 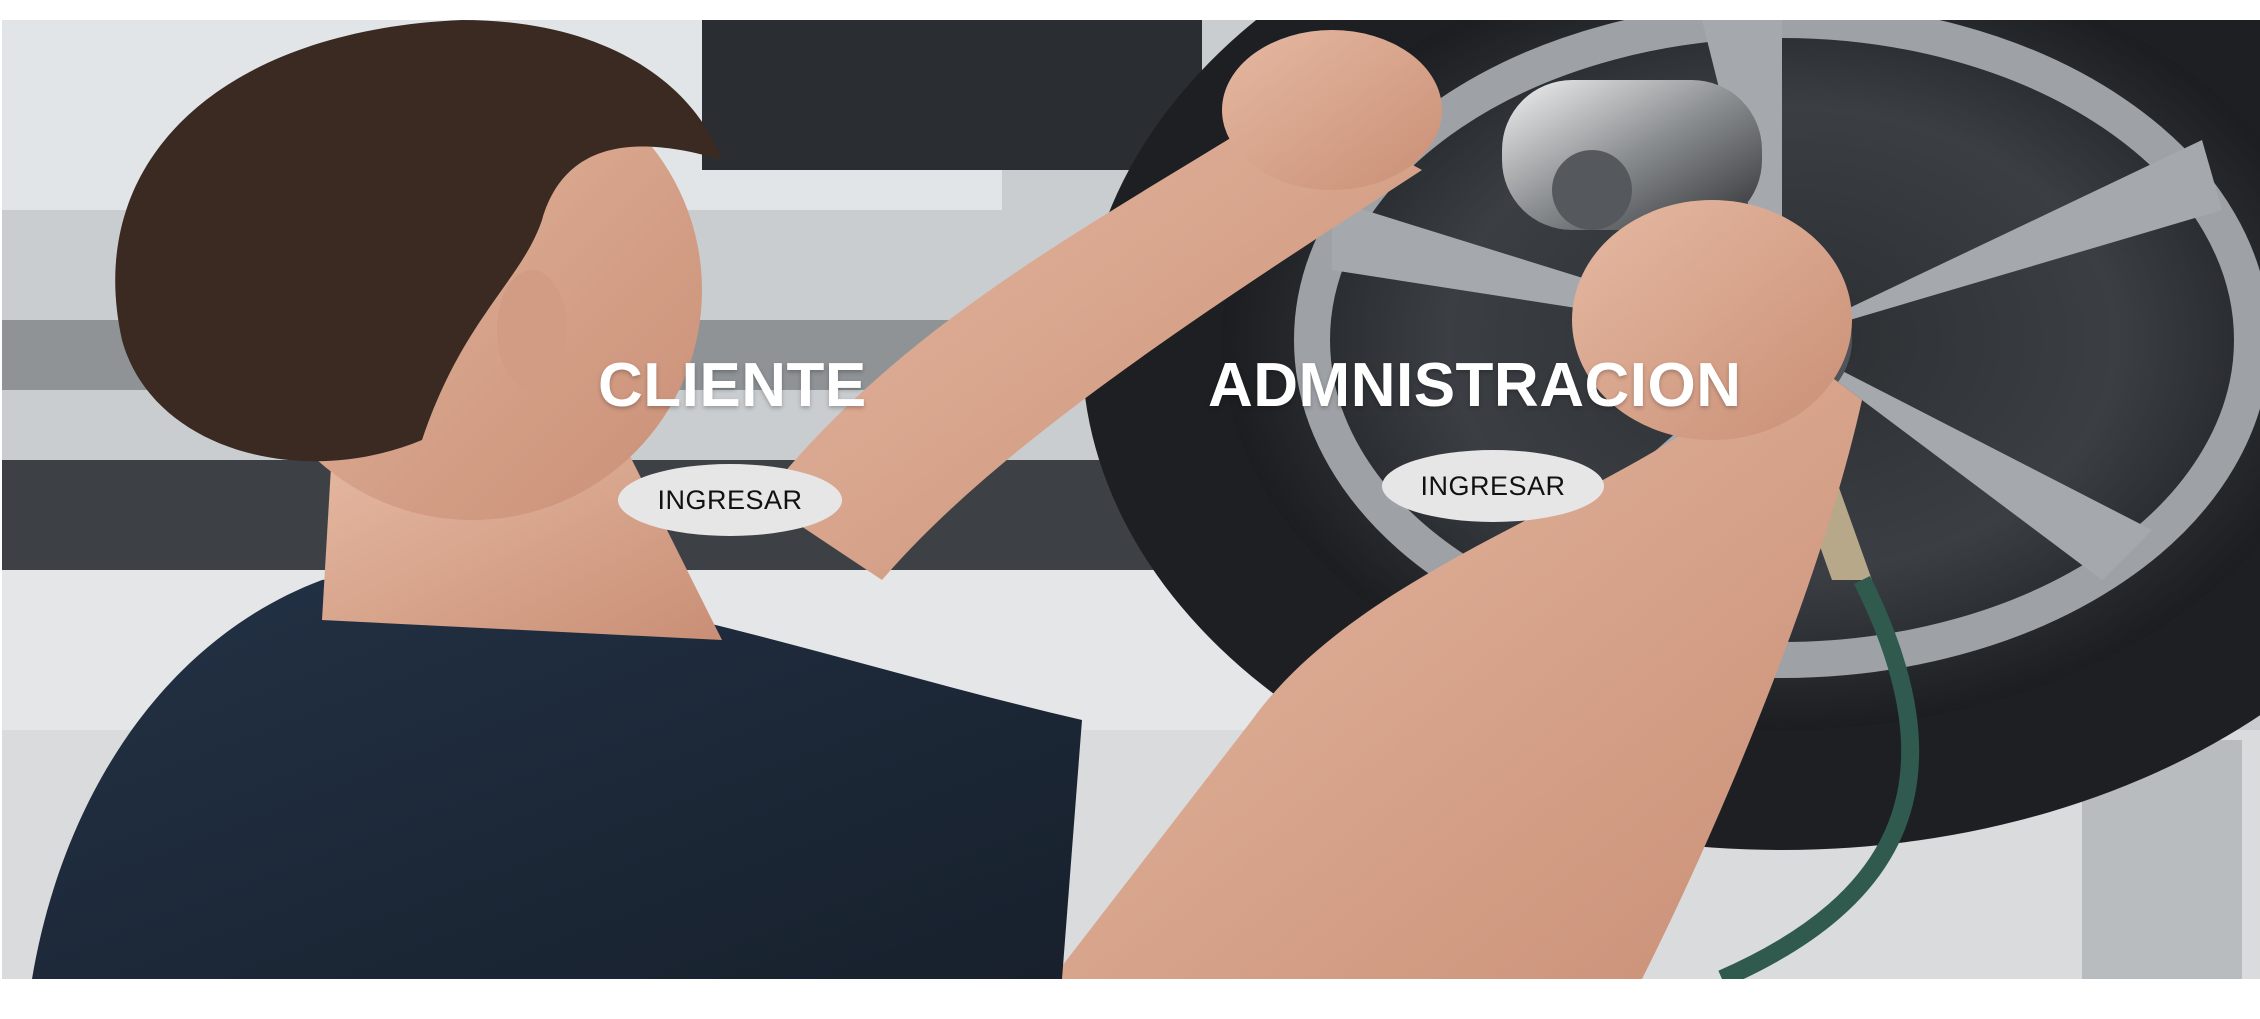 I want to click on administracion-ingresar-button: INGRESAR, so click(x=1493, y=486).